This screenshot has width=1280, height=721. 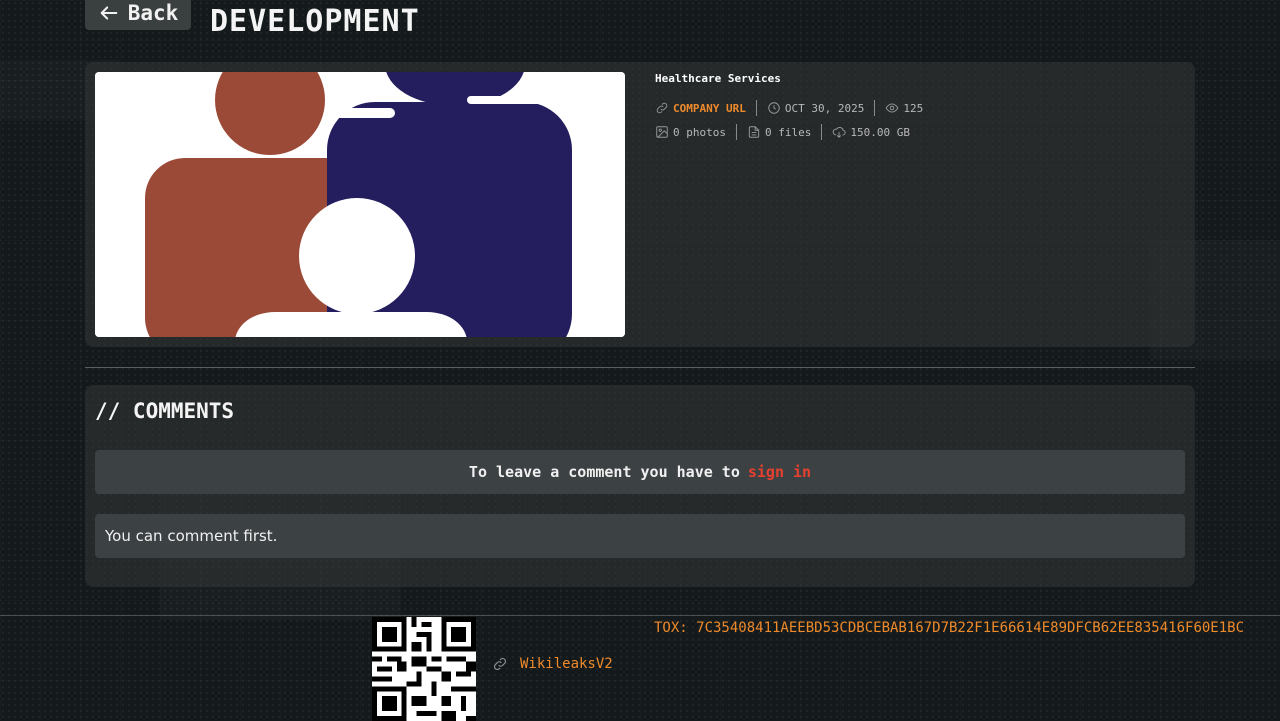 I want to click on files-item: 0 files, so click(x=779, y=132).